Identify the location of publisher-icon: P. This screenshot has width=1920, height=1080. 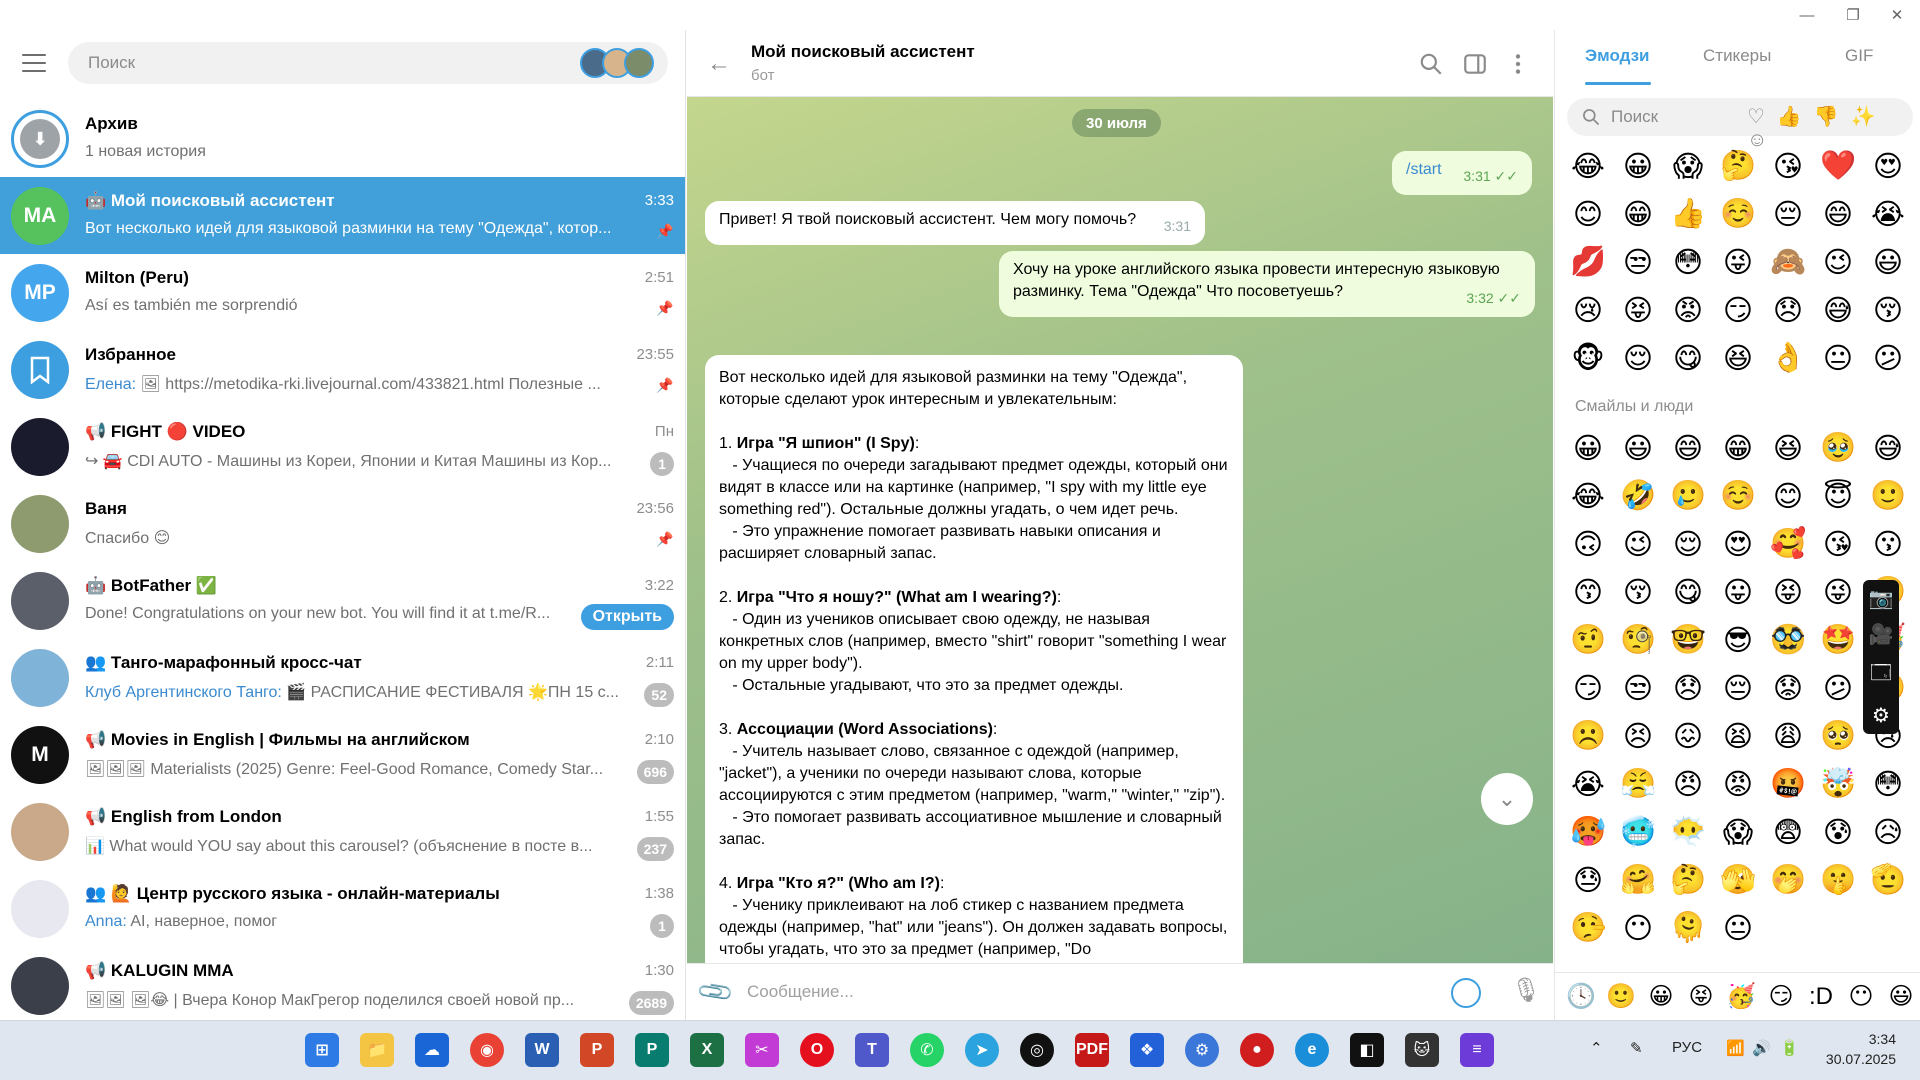
(652, 1050).